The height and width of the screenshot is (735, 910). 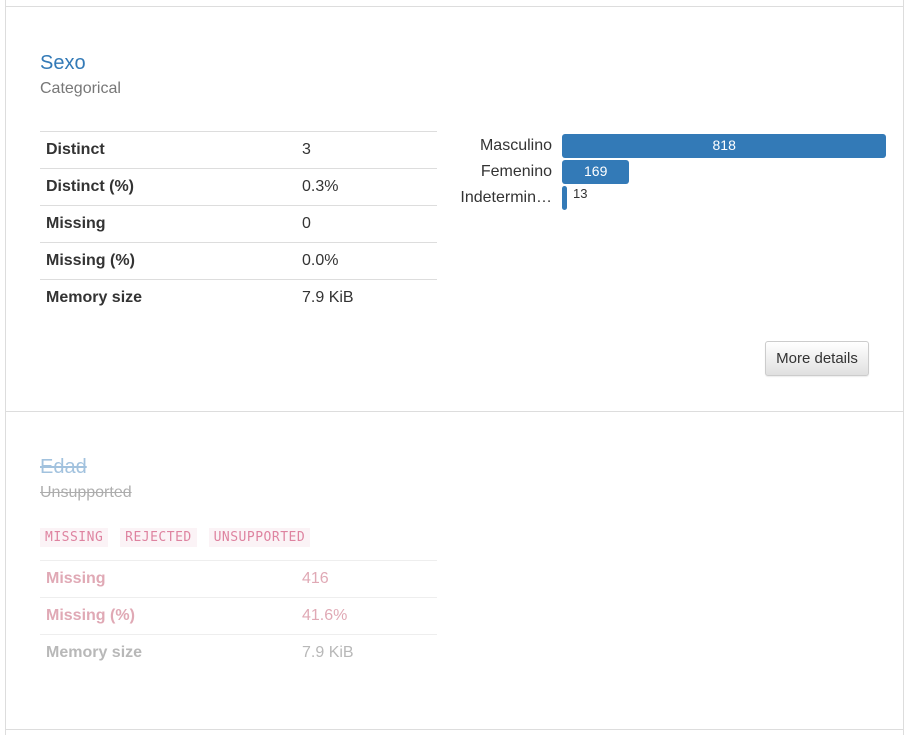 I want to click on stat-value: 41.6%, so click(x=363, y=616).